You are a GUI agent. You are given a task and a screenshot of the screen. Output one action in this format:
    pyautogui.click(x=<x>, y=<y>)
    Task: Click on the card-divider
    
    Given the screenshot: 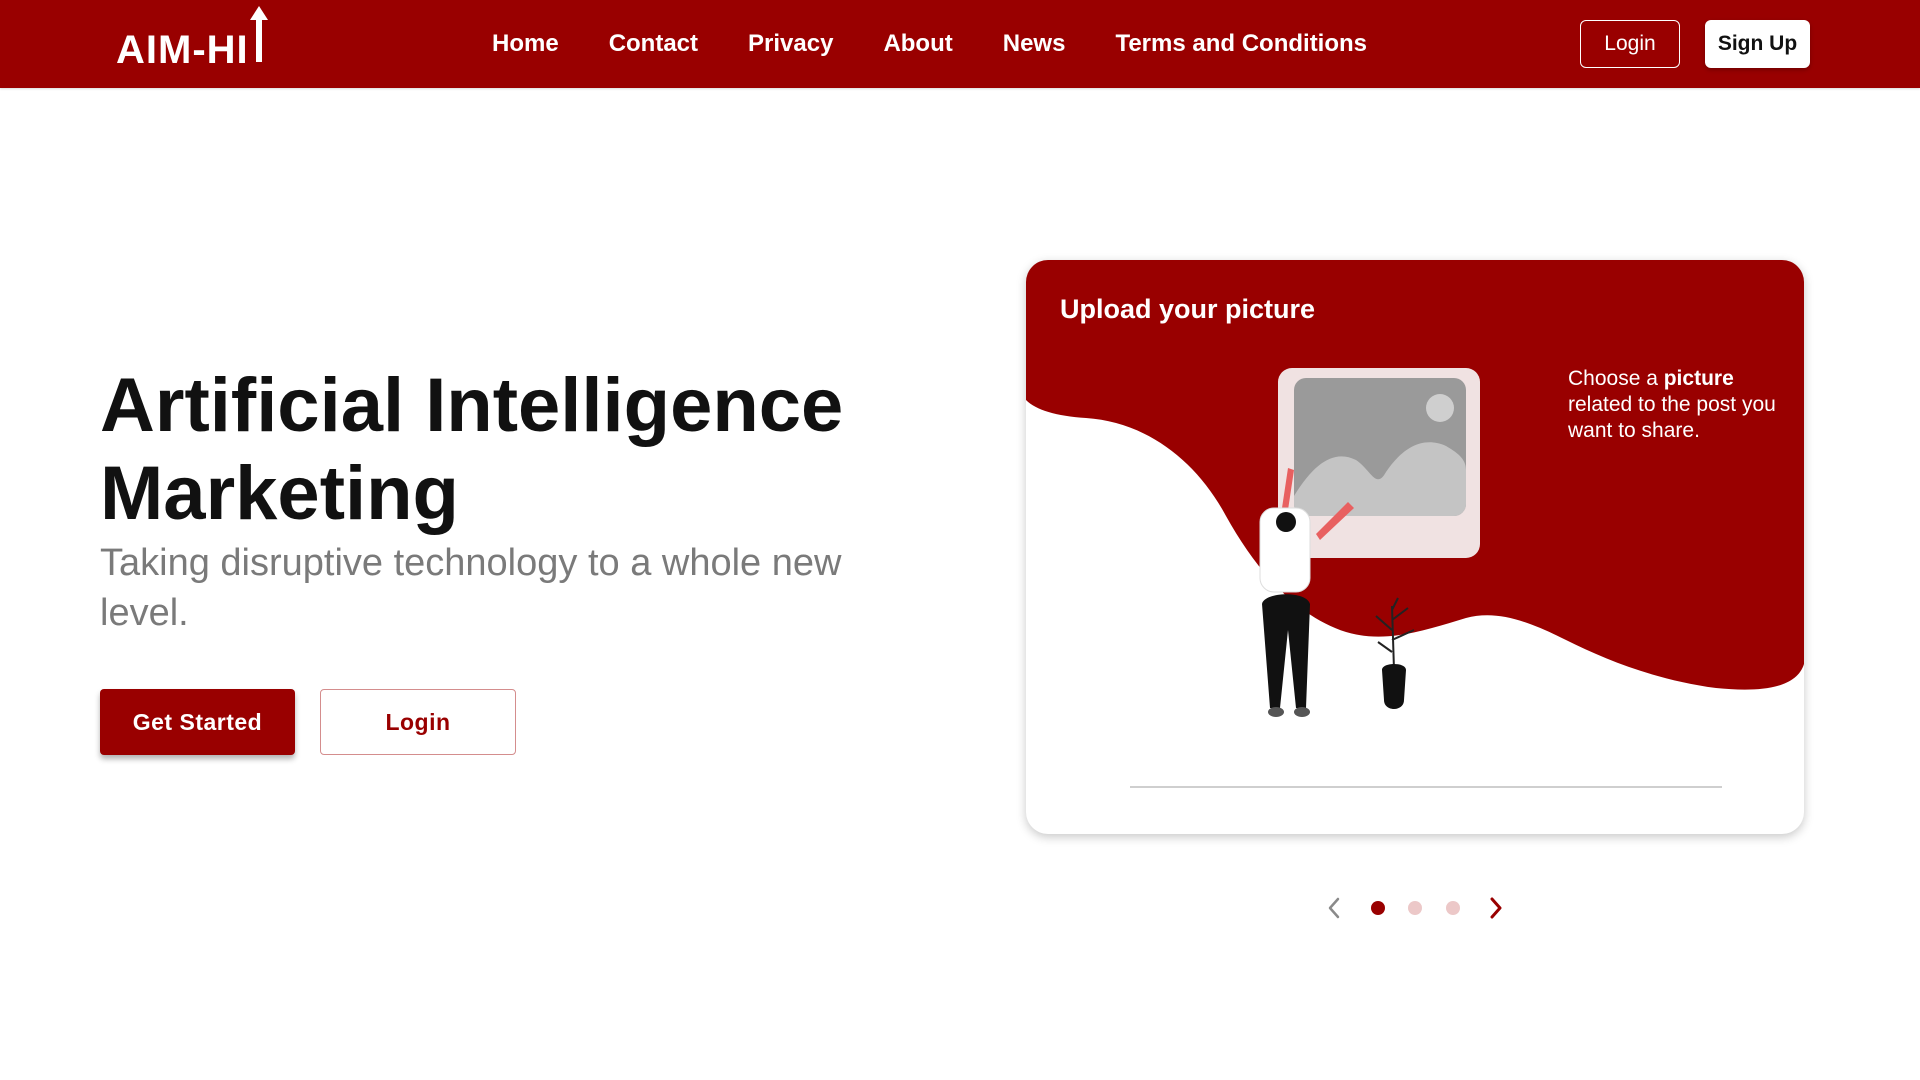 What is the action you would take?
    pyautogui.click(x=1426, y=787)
    